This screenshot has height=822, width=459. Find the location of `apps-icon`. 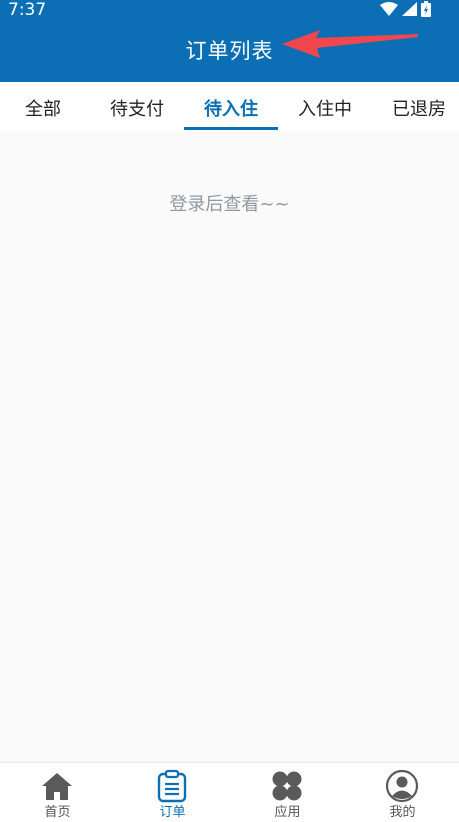

apps-icon is located at coordinates (287, 786).